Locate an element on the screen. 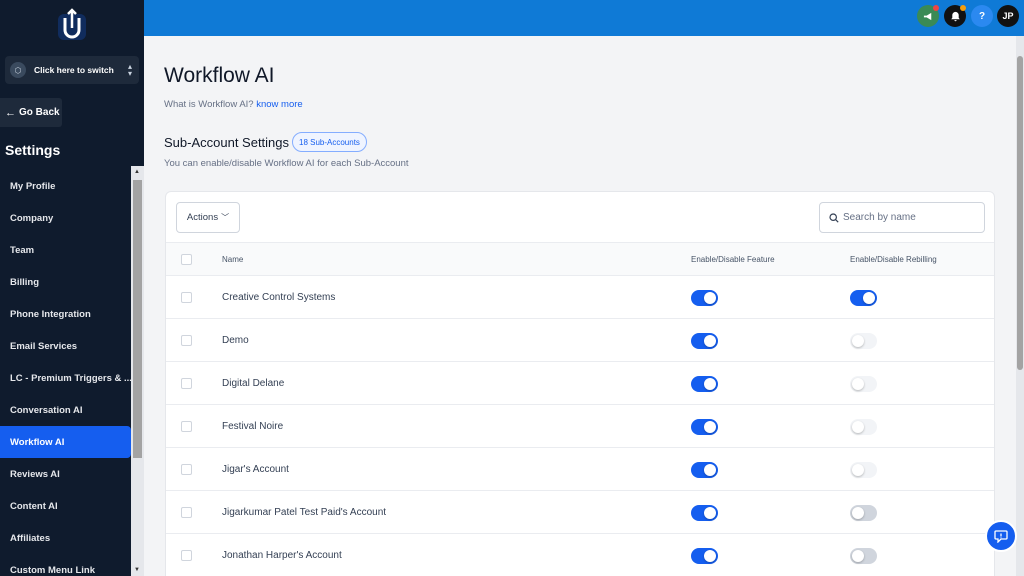 Image resolution: width=1024 pixels, height=576 pixels. account-switcher: ⬡ Click here to switch ▴ ▾ is located at coordinates (72, 70).